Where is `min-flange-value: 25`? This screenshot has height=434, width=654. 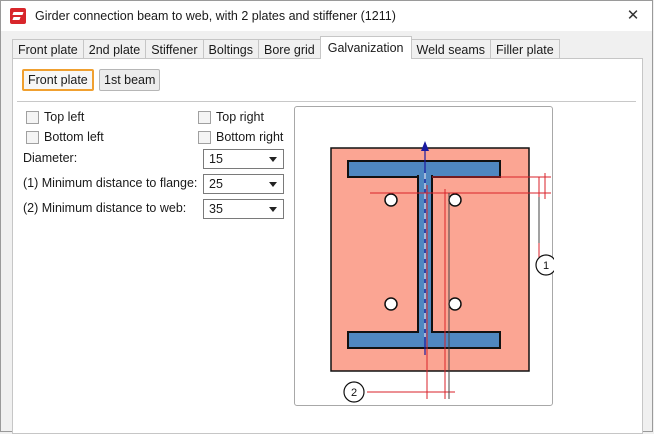
min-flange-value: 25 is located at coordinates (216, 184).